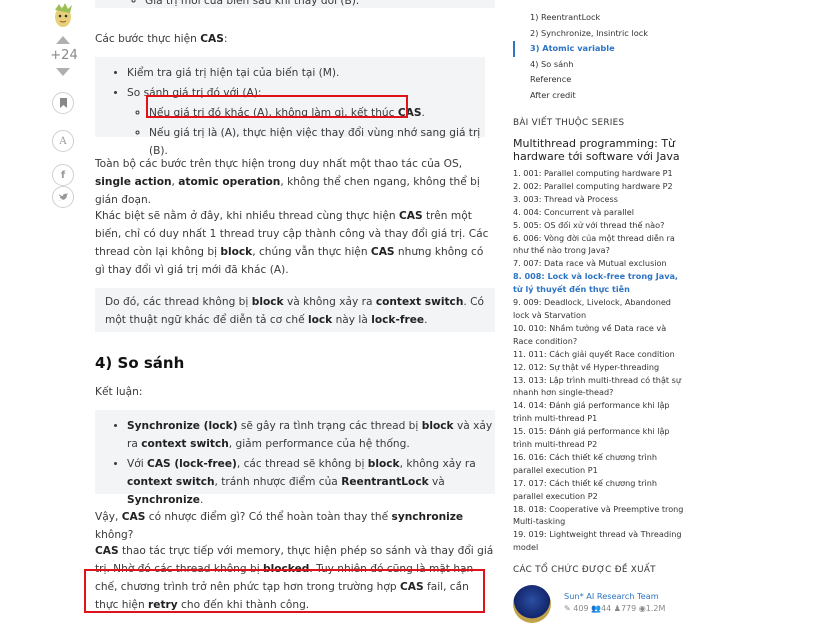 This screenshot has width=825, height=623. What do you see at coordinates (600, 34) in the screenshot?
I see `toc-item: 2) Synchronize, Insintric lock` at bounding box center [600, 34].